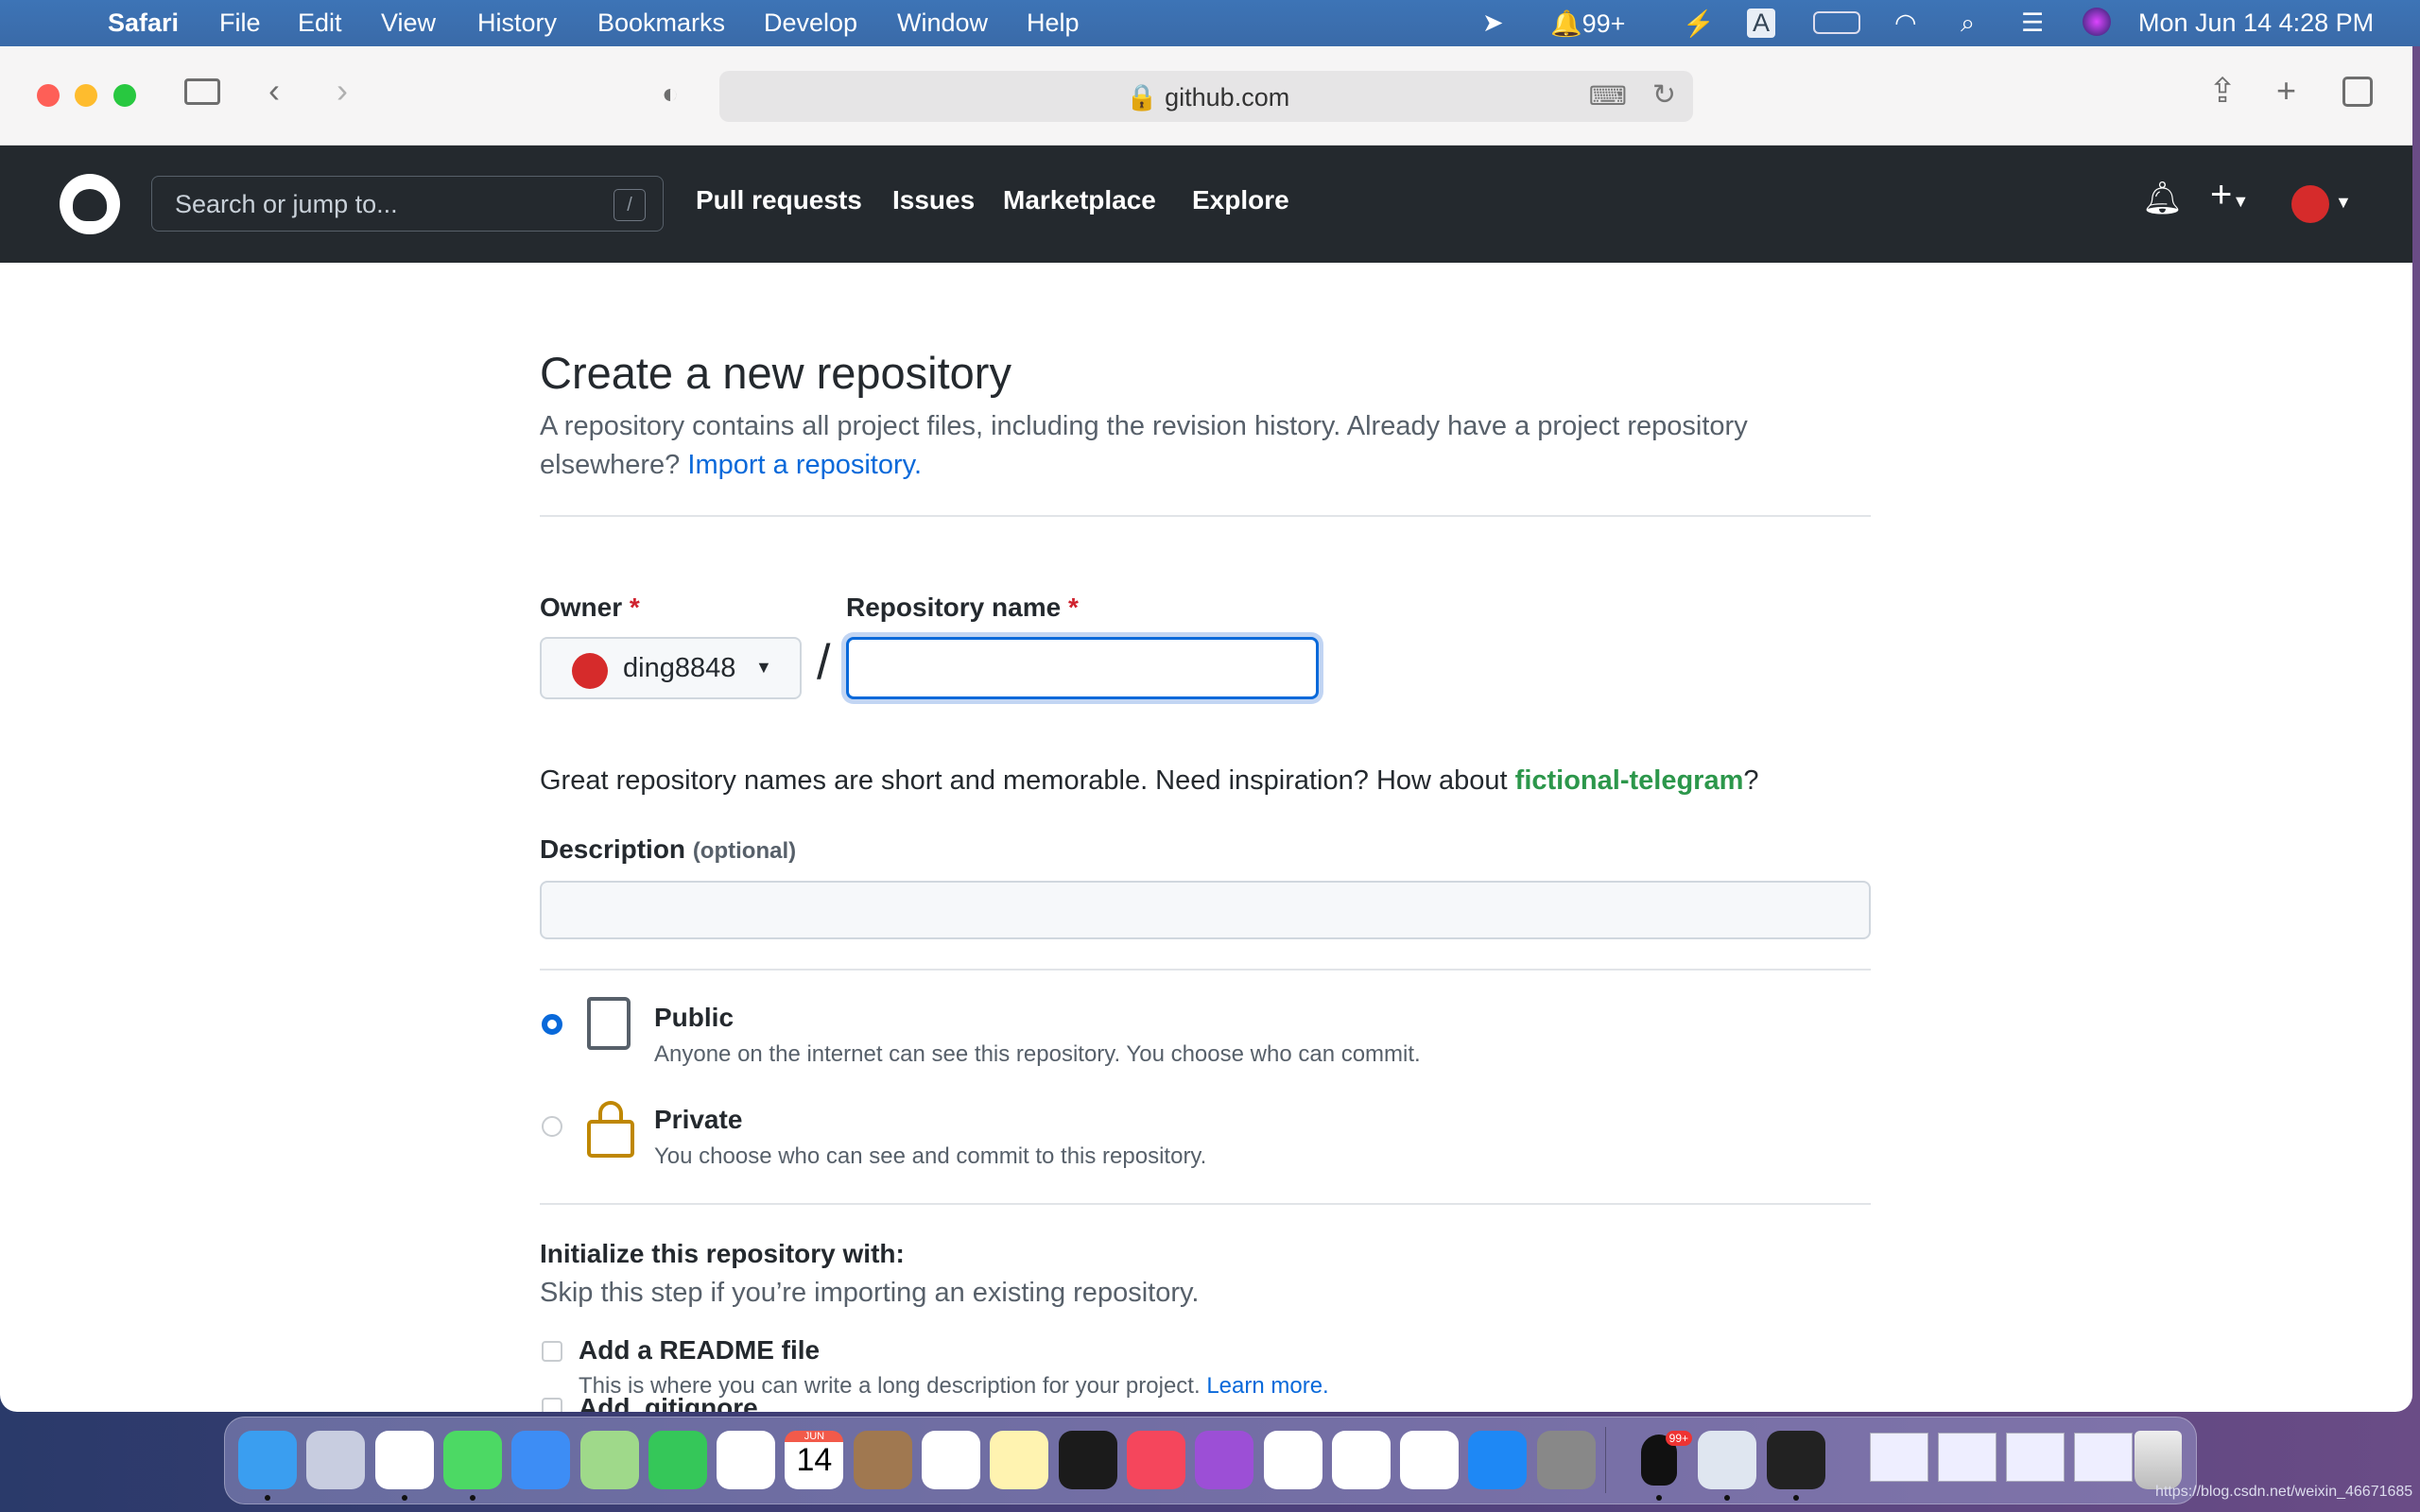 The height and width of the screenshot is (1512, 2420). Describe the element at coordinates (882, 1460) in the screenshot. I see `contacts-dock-icon` at that location.